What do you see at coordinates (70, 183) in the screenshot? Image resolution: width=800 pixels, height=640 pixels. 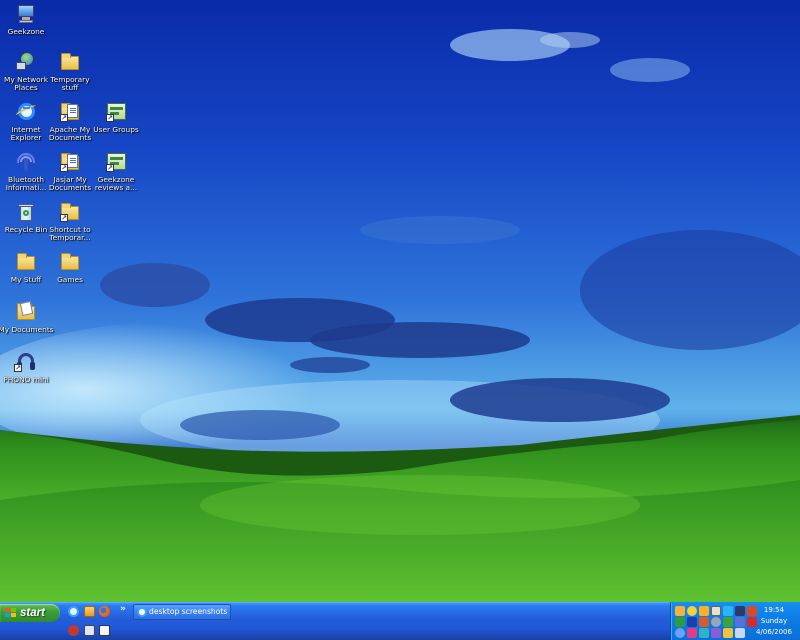 I see `desktop-icon-label: Jasjar My Documents` at bounding box center [70, 183].